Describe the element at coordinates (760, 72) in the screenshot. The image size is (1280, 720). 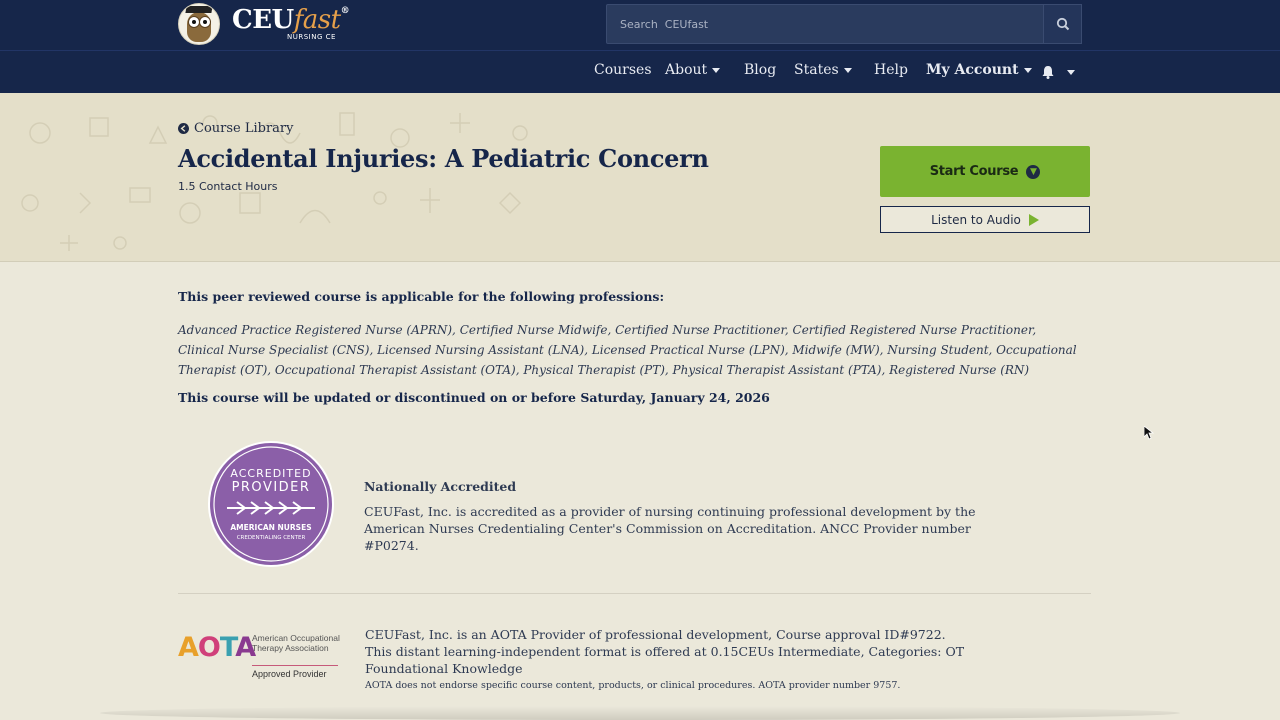
I see `nav-blog: Blog` at that location.